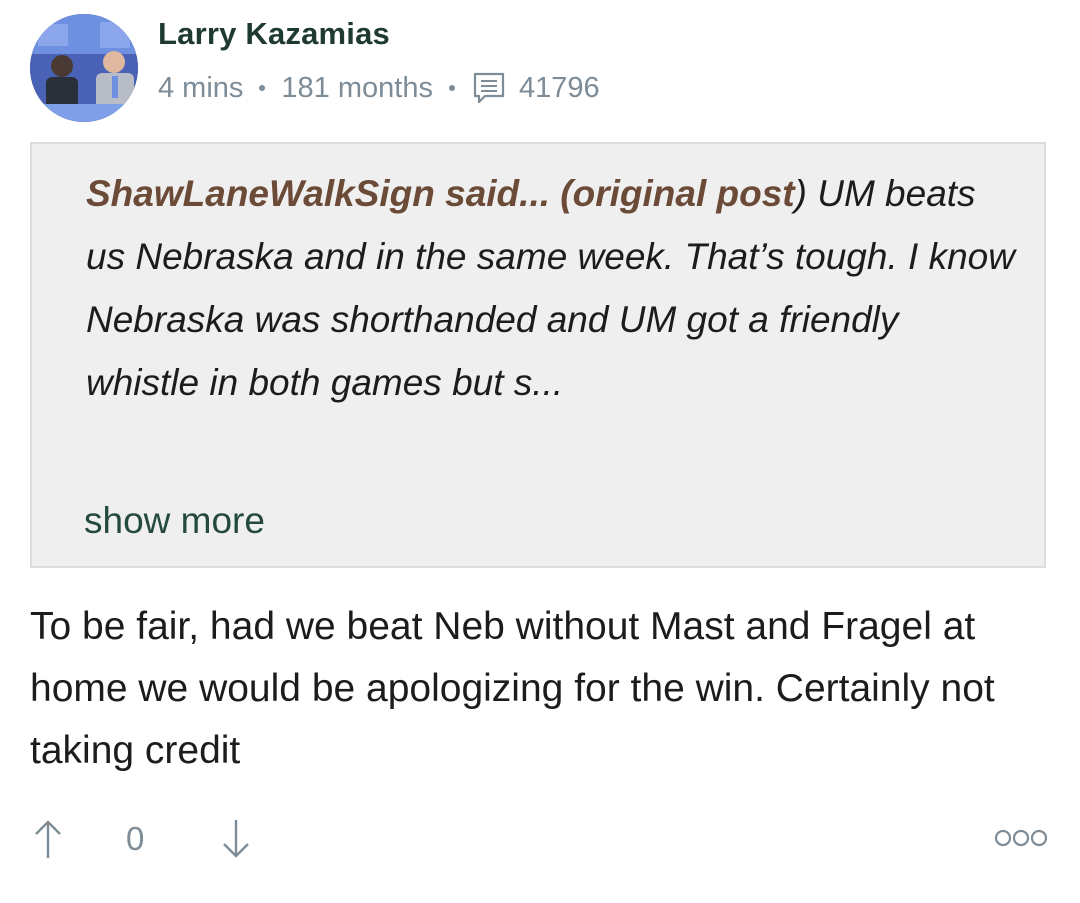 This screenshot has height=903, width=1080. What do you see at coordinates (357, 87) in the screenshot?
I see `member-duration: 181 months` at bounding box center [357, 87].